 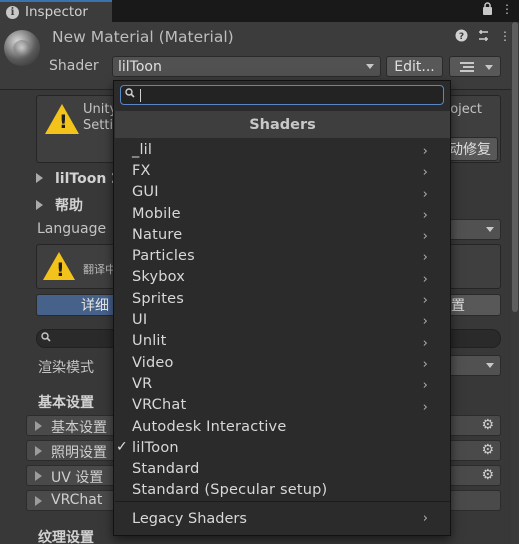 I want to click on shader-item-standard-specular-setup: Standard (Specular setup), so click(x=282, y=490).